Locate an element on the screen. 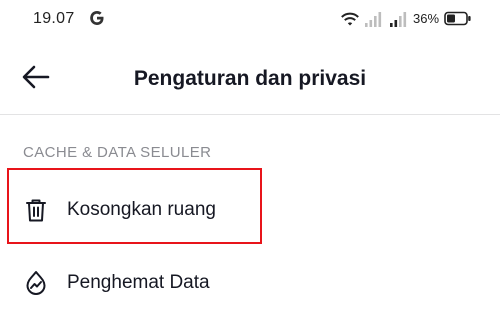  status-bar: 19.07 36% is located at coordinates (250, 19).